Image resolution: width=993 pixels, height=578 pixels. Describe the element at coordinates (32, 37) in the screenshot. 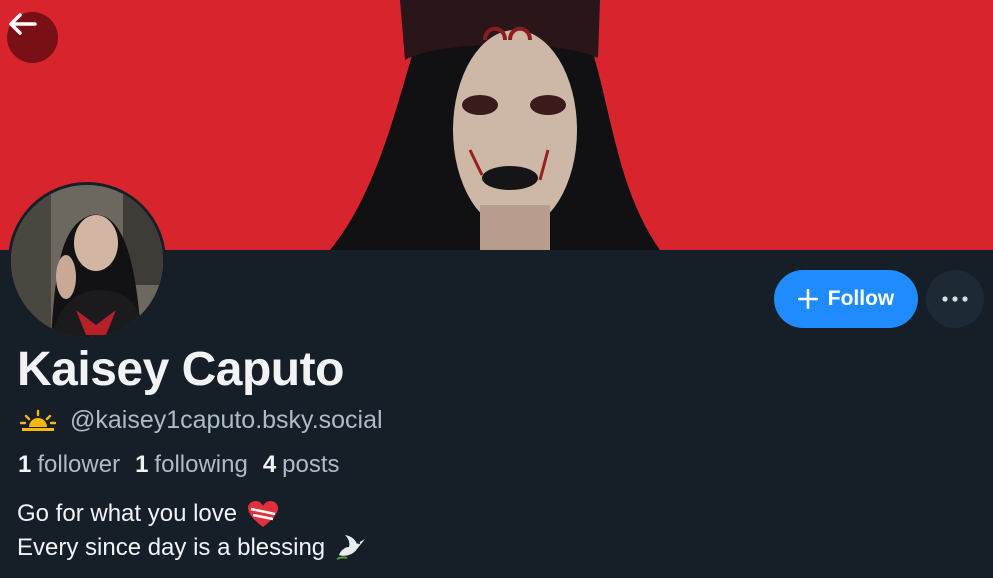

I see `back-button` at that location.